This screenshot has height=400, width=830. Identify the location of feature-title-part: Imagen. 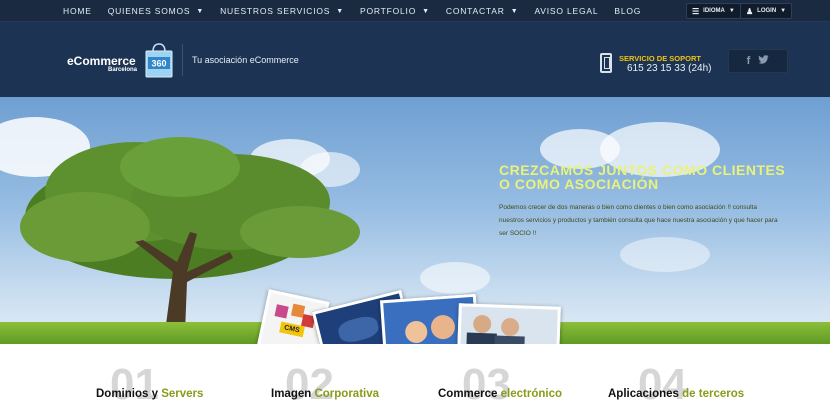
(293, 394).